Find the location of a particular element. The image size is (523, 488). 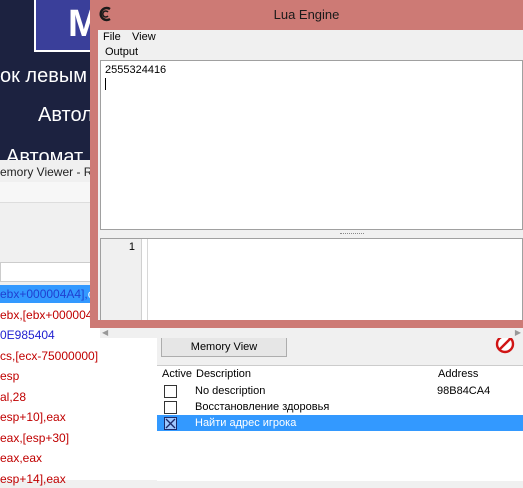

disassembly-text: eax,[esp+30] is located at coordinates (35, 437).